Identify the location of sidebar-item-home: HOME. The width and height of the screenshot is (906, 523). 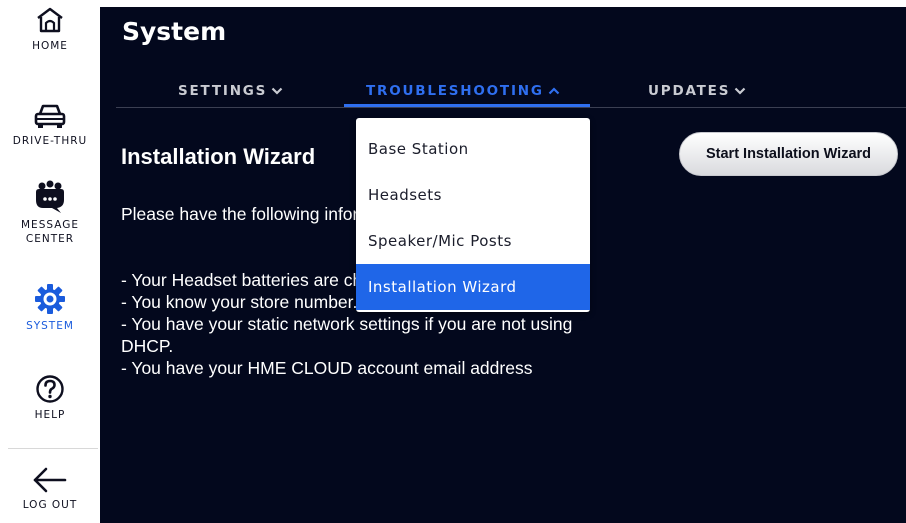
(50, 29).